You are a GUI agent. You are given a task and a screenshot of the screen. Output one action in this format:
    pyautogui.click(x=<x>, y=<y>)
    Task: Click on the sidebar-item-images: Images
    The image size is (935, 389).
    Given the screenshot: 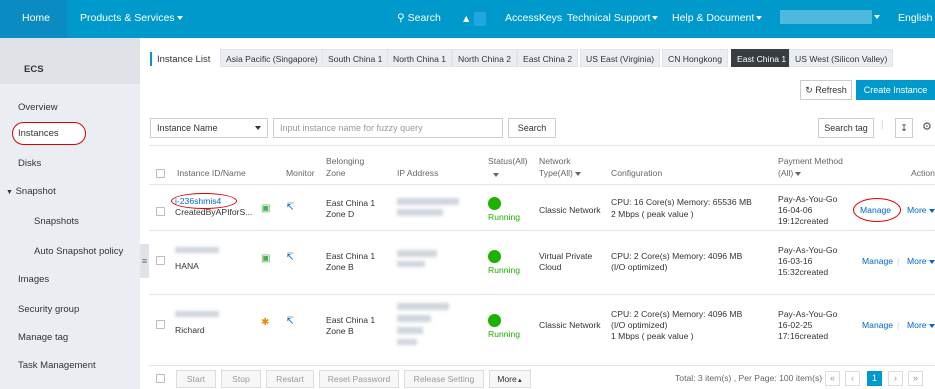 What is the action you would take?
    pyautogui.click(x=33, y=279)
    